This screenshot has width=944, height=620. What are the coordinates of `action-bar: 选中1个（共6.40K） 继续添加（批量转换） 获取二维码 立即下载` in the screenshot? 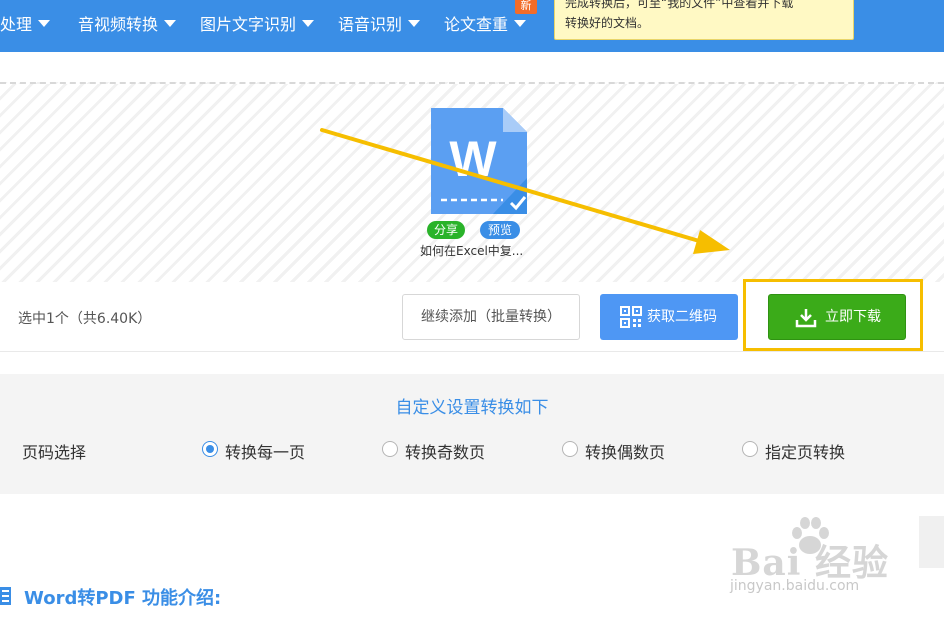 It's located at (472, 315).